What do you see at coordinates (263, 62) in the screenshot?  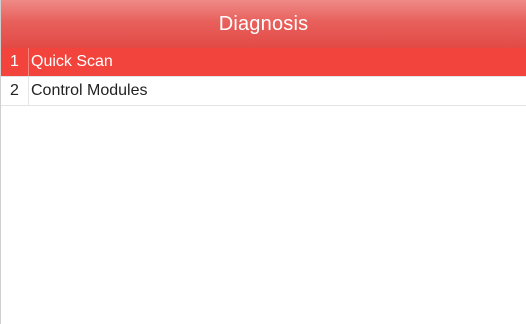 I see `menu-item-quick-scan: 1 Quick Scan` at bounding box center [263, 62].